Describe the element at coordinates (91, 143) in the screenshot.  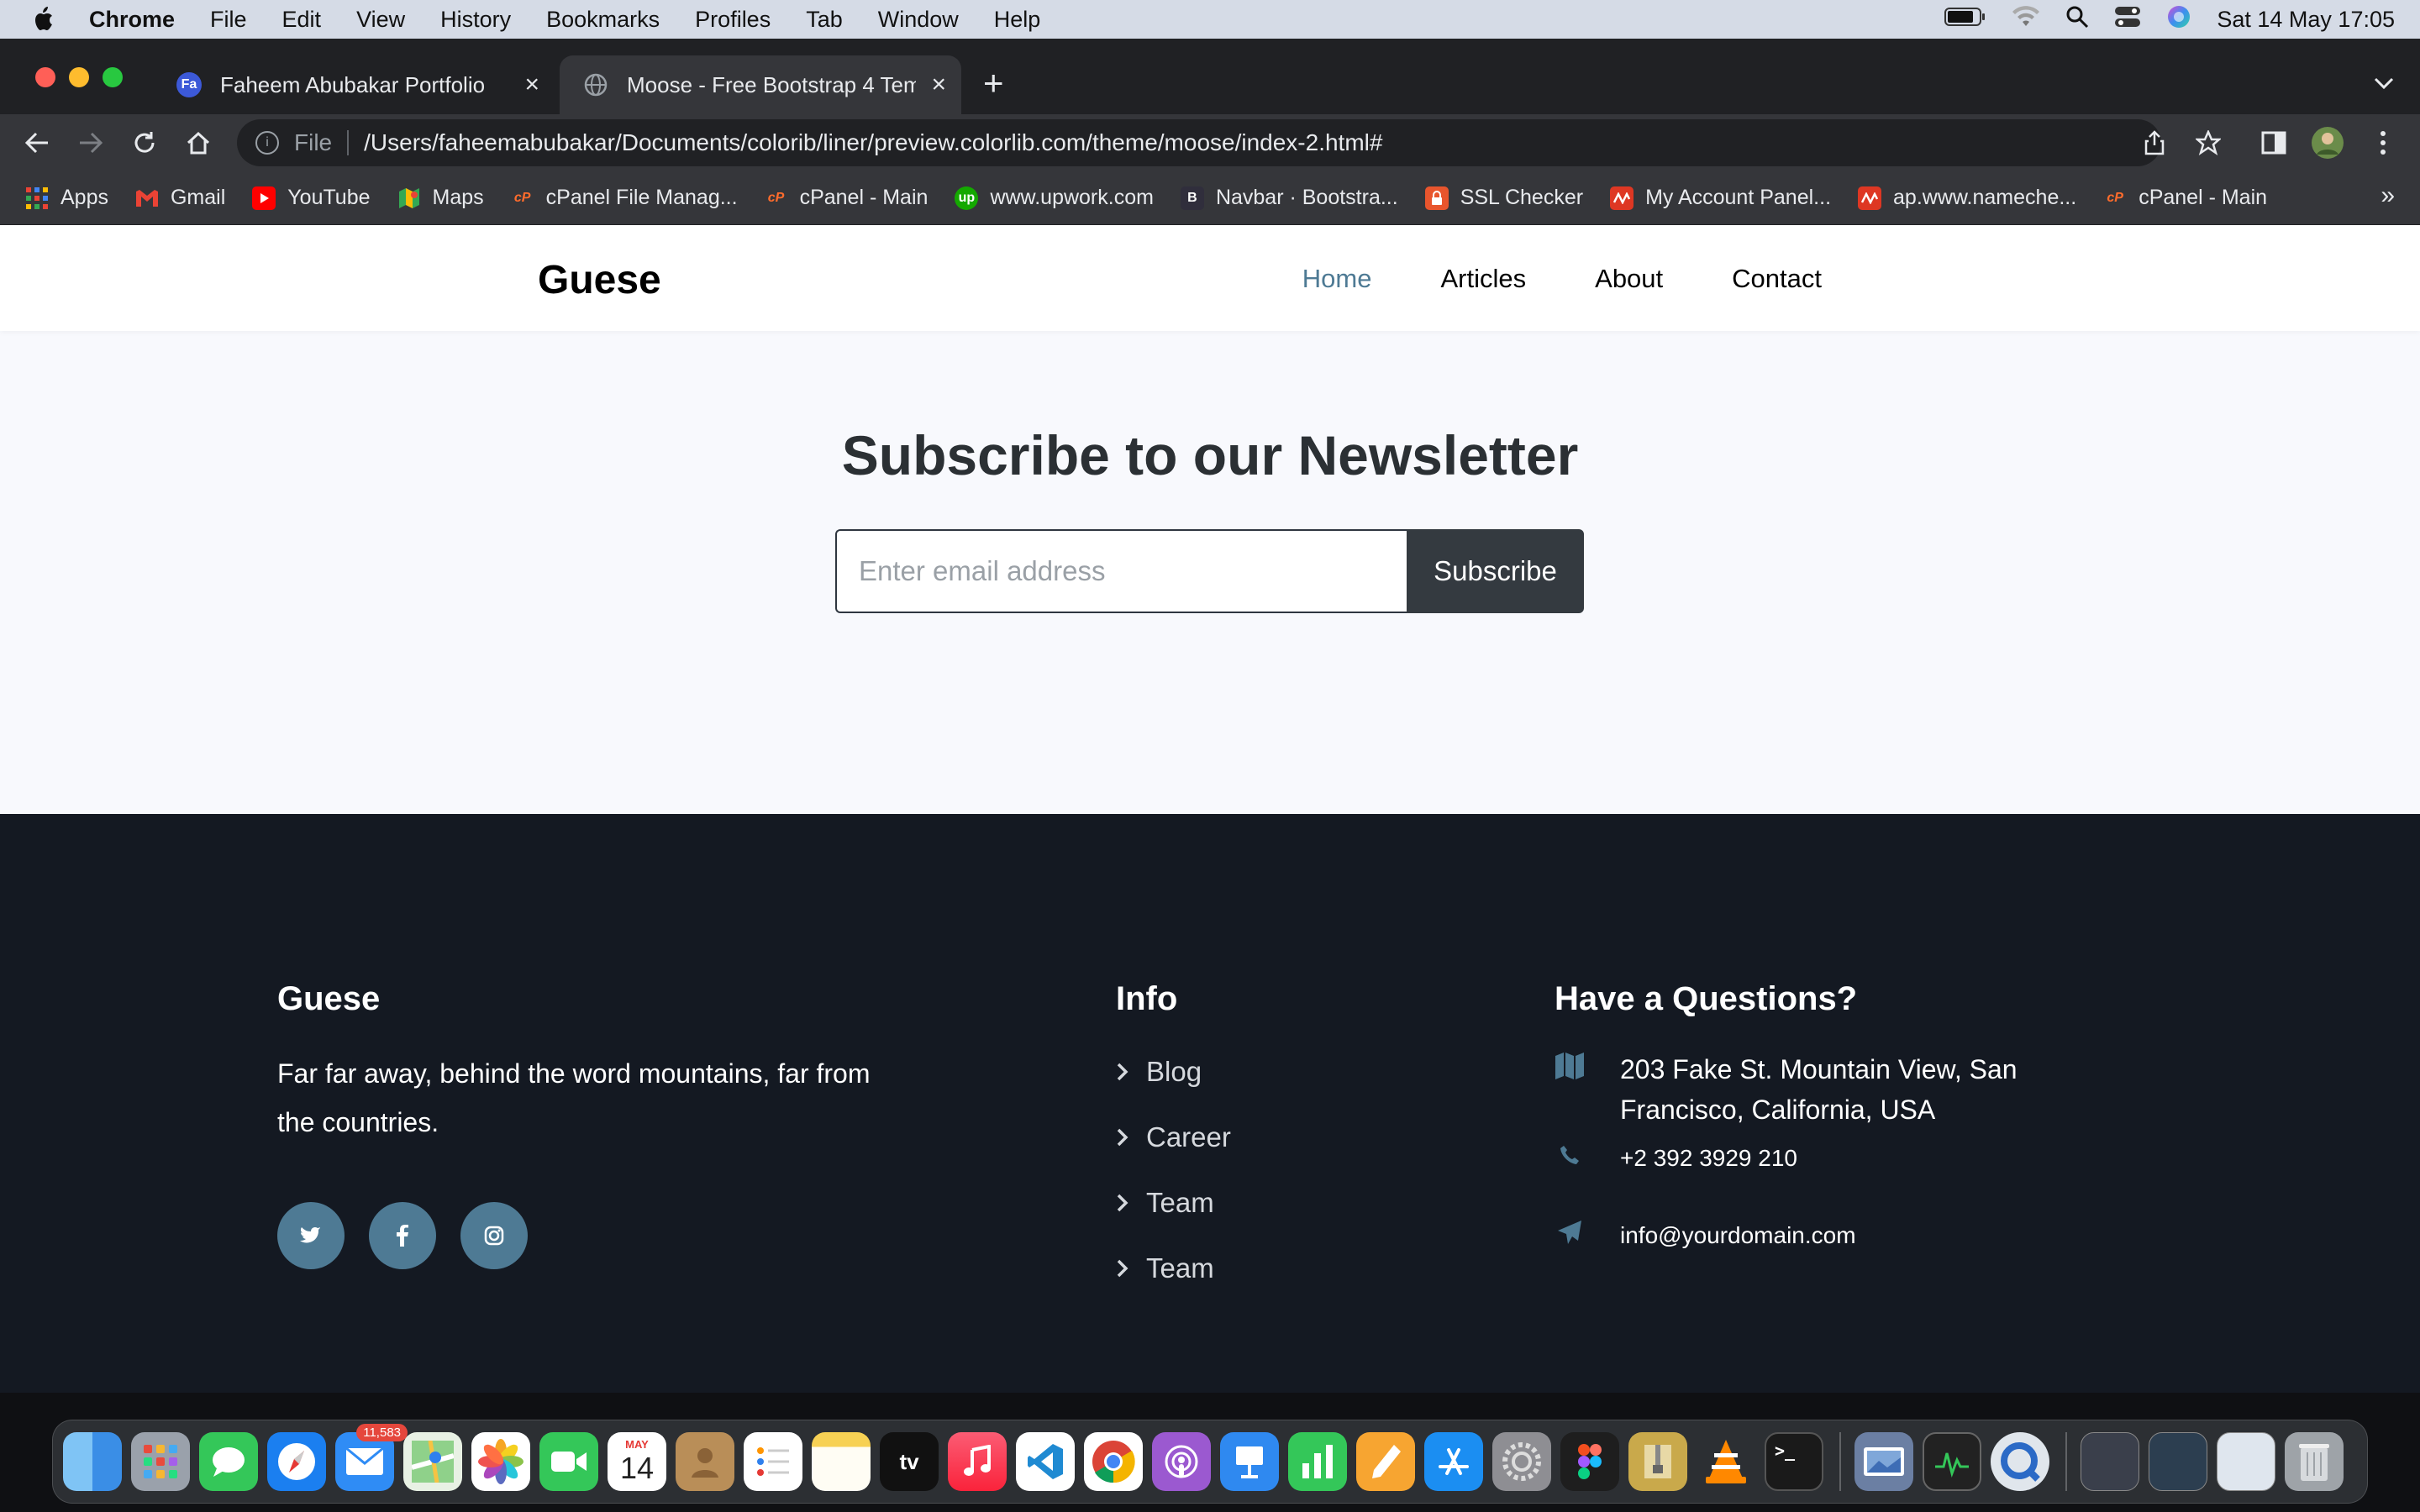
I see `forward-arrow-icon` at that location.